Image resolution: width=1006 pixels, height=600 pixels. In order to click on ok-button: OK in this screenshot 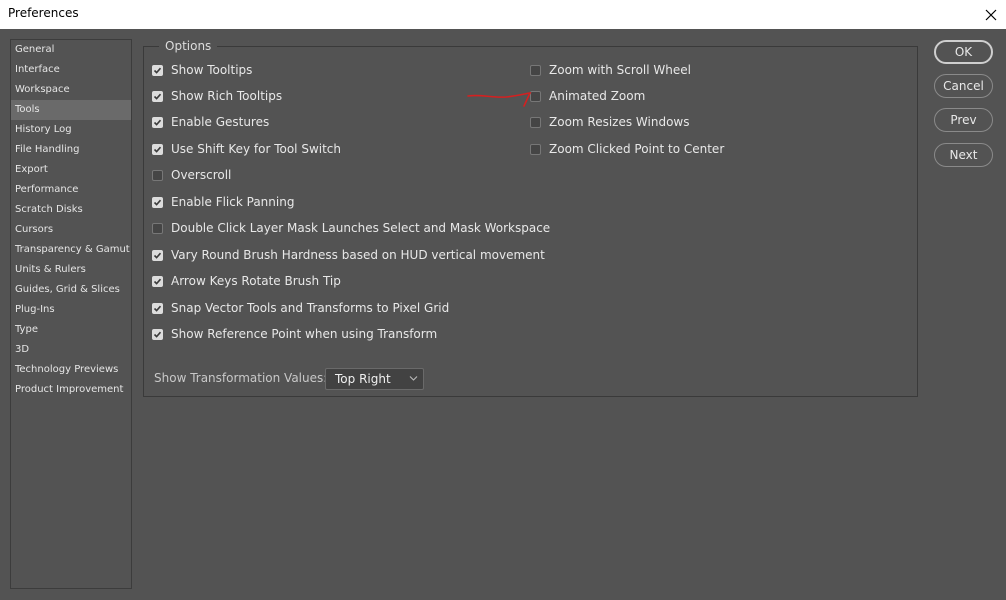, I will do `click(963, 52)`.